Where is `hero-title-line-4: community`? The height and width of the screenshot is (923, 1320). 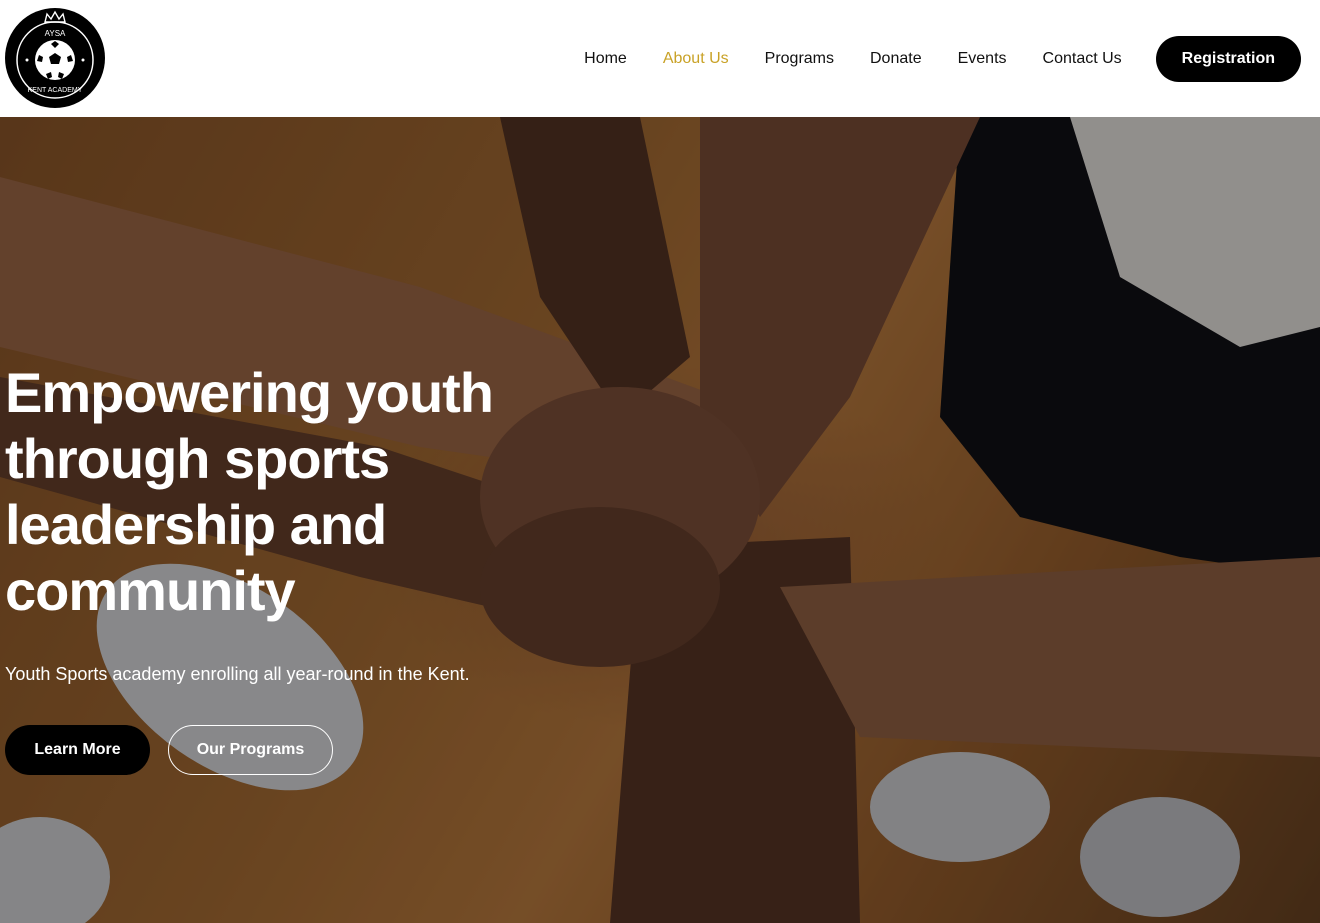
hero-title-line-4: community is located at coordinates (150, 590).